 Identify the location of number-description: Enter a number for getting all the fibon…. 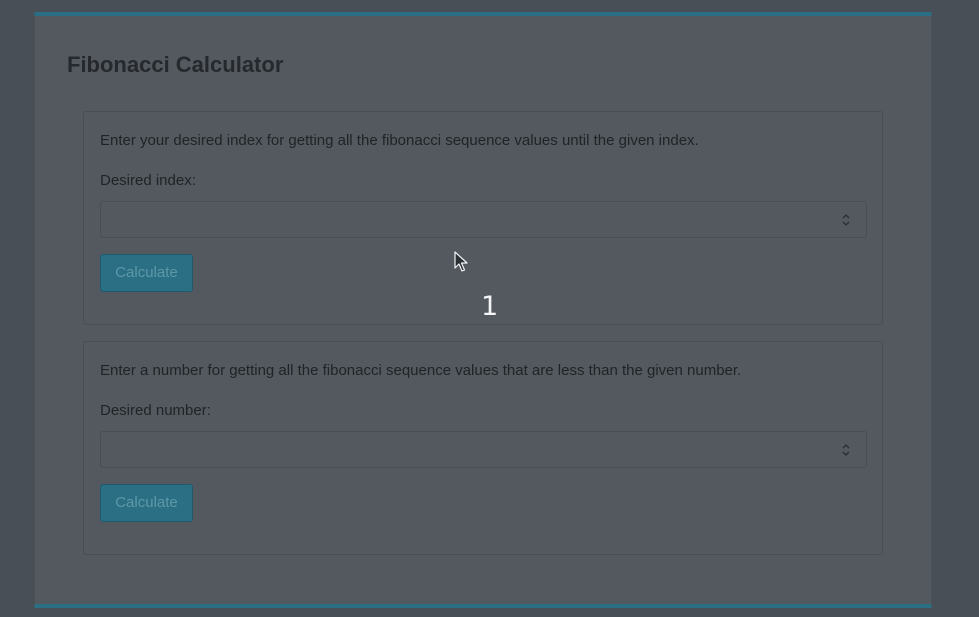
(421, 370).